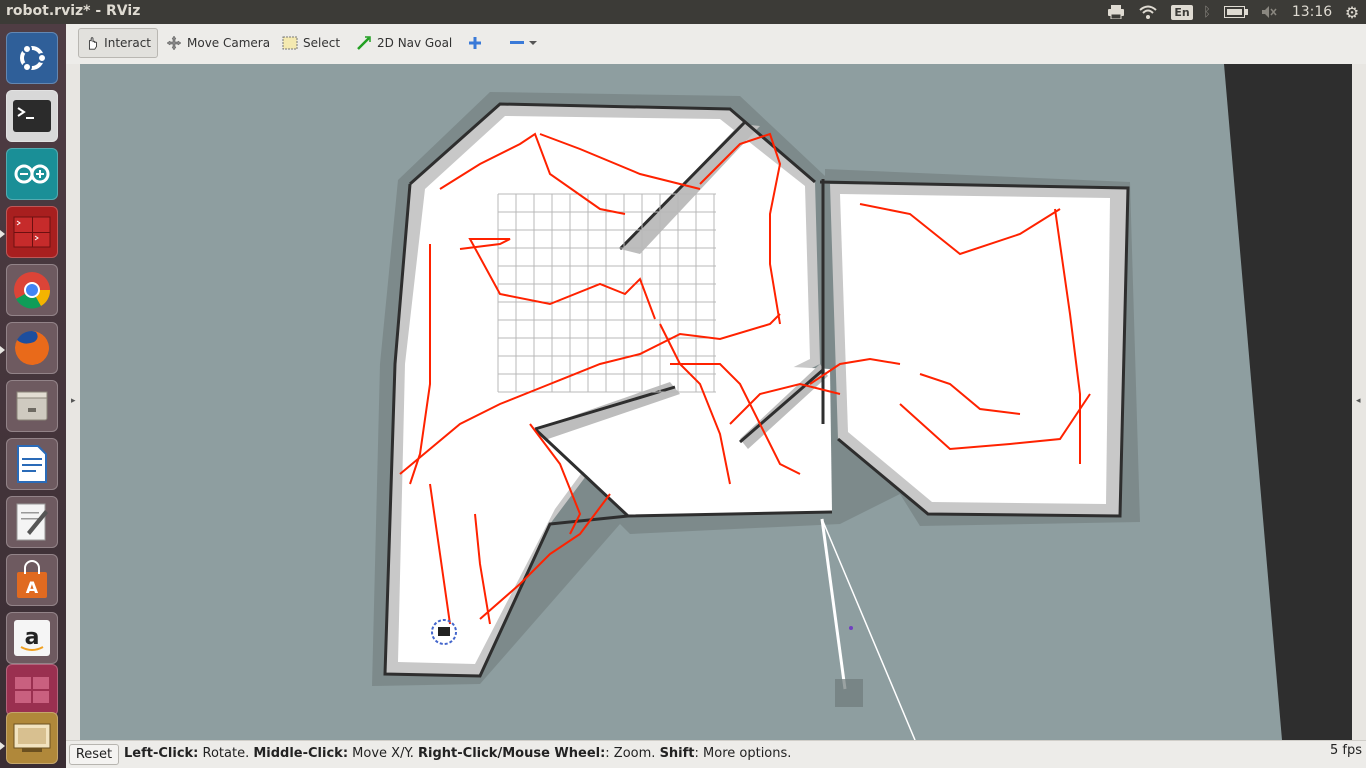 The image size is (1366, 768). What do you see at coordinates (1148, 12) in the screenshot?
I see `wifi-icon` at bounding box center [1148, 12].